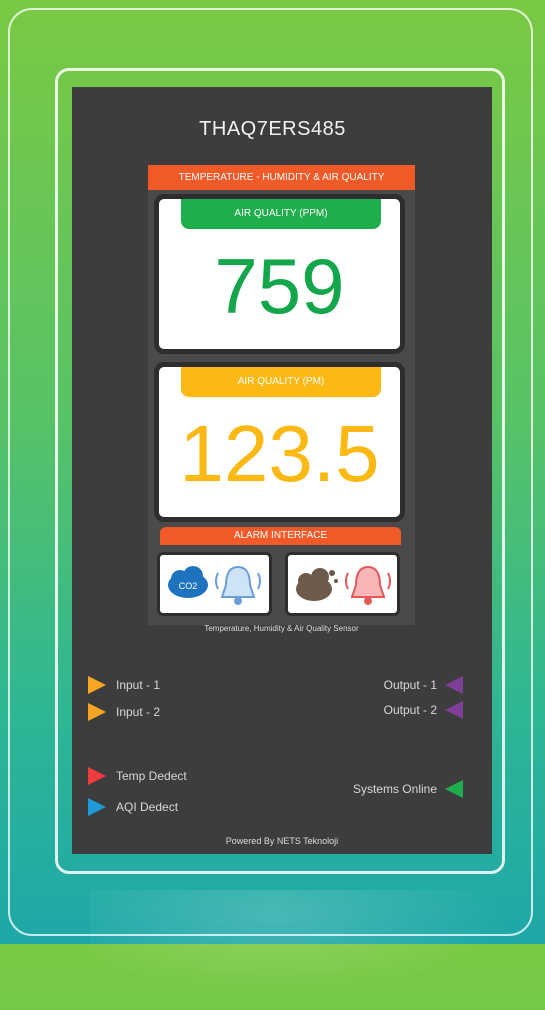 The width and height of the screenshot is (545, 1010). I want to click on air-quality-ppm-value: 759, so click(279, 286).